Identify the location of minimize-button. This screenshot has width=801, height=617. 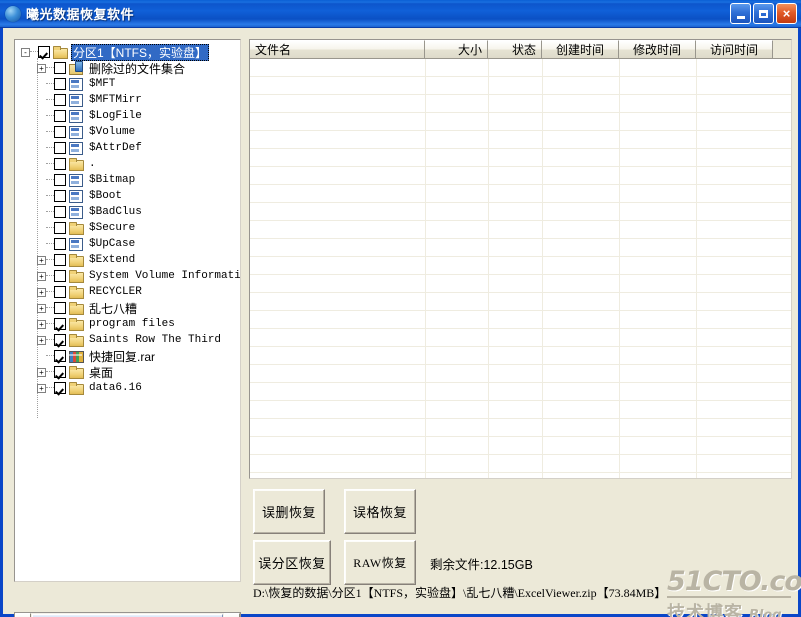
(740, 13).